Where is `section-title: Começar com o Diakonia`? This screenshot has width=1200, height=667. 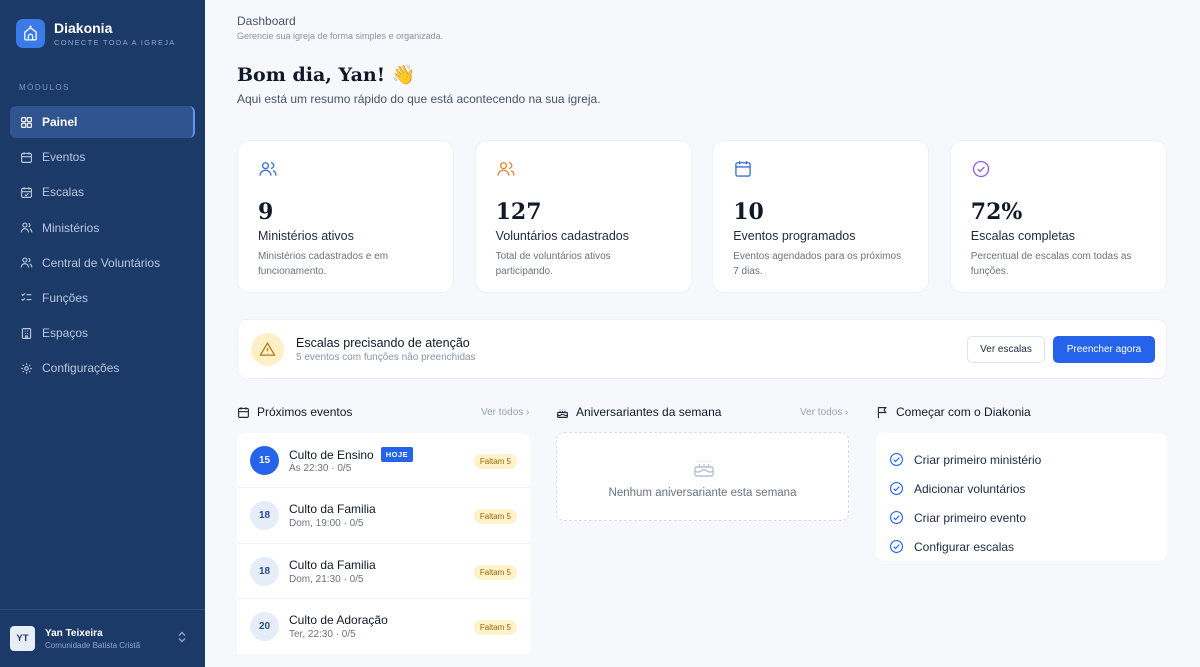
section-title: Começar com o Diakonia is located at coordinates (963, 412).